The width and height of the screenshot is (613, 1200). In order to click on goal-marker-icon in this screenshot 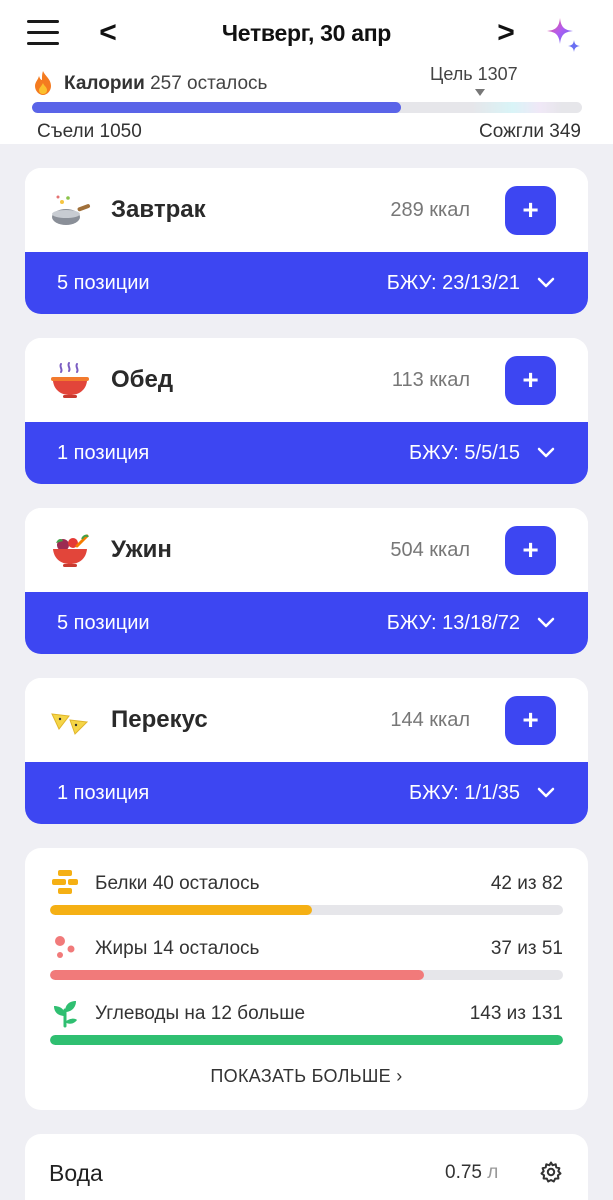, I will do `click(480, 92)`.